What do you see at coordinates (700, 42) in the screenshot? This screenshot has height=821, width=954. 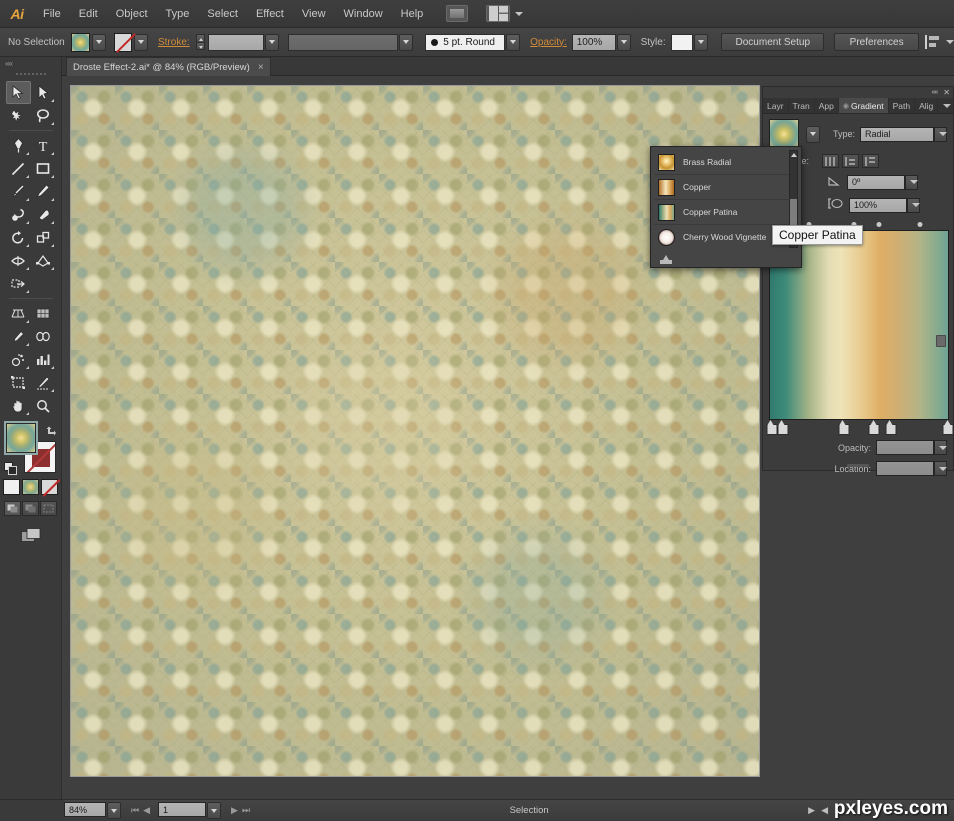 I see `style-chevron-down-icon` at bounding box center [700, 42].